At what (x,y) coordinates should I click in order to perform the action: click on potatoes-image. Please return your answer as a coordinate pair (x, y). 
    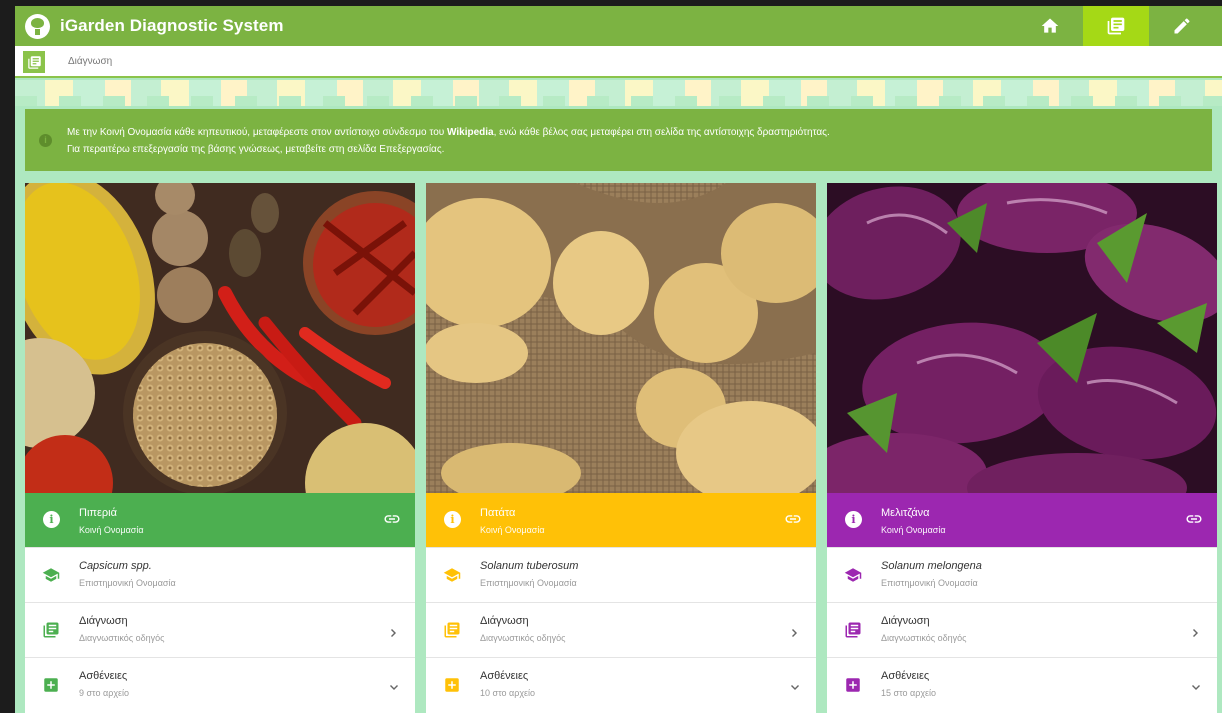
    Looking at the image, I should click on (621, 338).